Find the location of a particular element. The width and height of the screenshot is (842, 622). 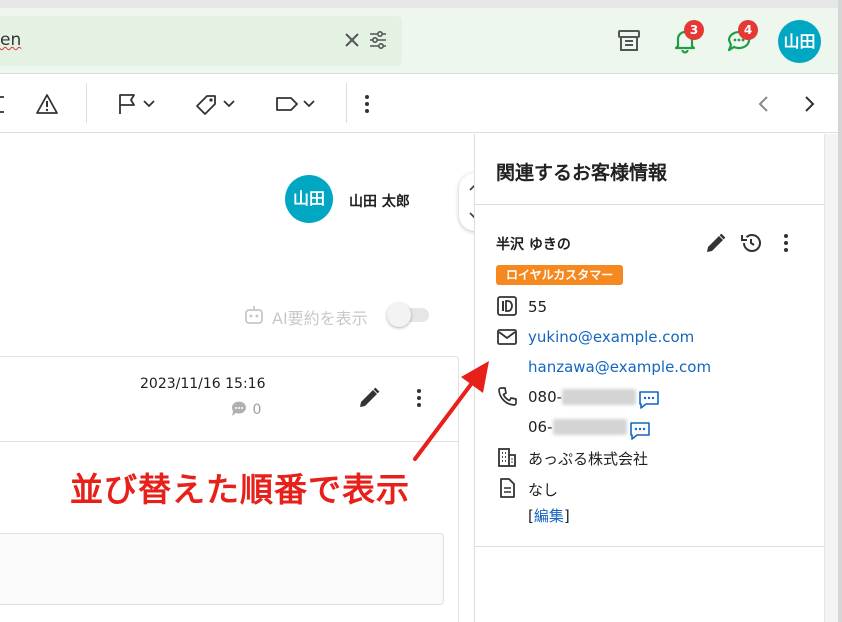

author-name: 山田 太郎 is located at coordinates (379, 202).